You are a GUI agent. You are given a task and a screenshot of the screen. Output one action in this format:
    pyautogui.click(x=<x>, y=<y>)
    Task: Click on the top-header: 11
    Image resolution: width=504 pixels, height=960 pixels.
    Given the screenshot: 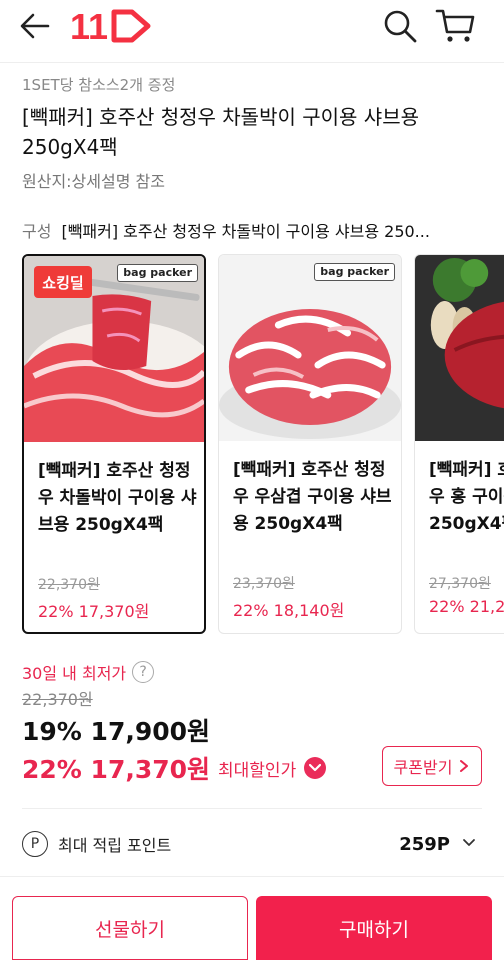 What is the action you would take?
    pyautogui.click(x=252, y=28)
    